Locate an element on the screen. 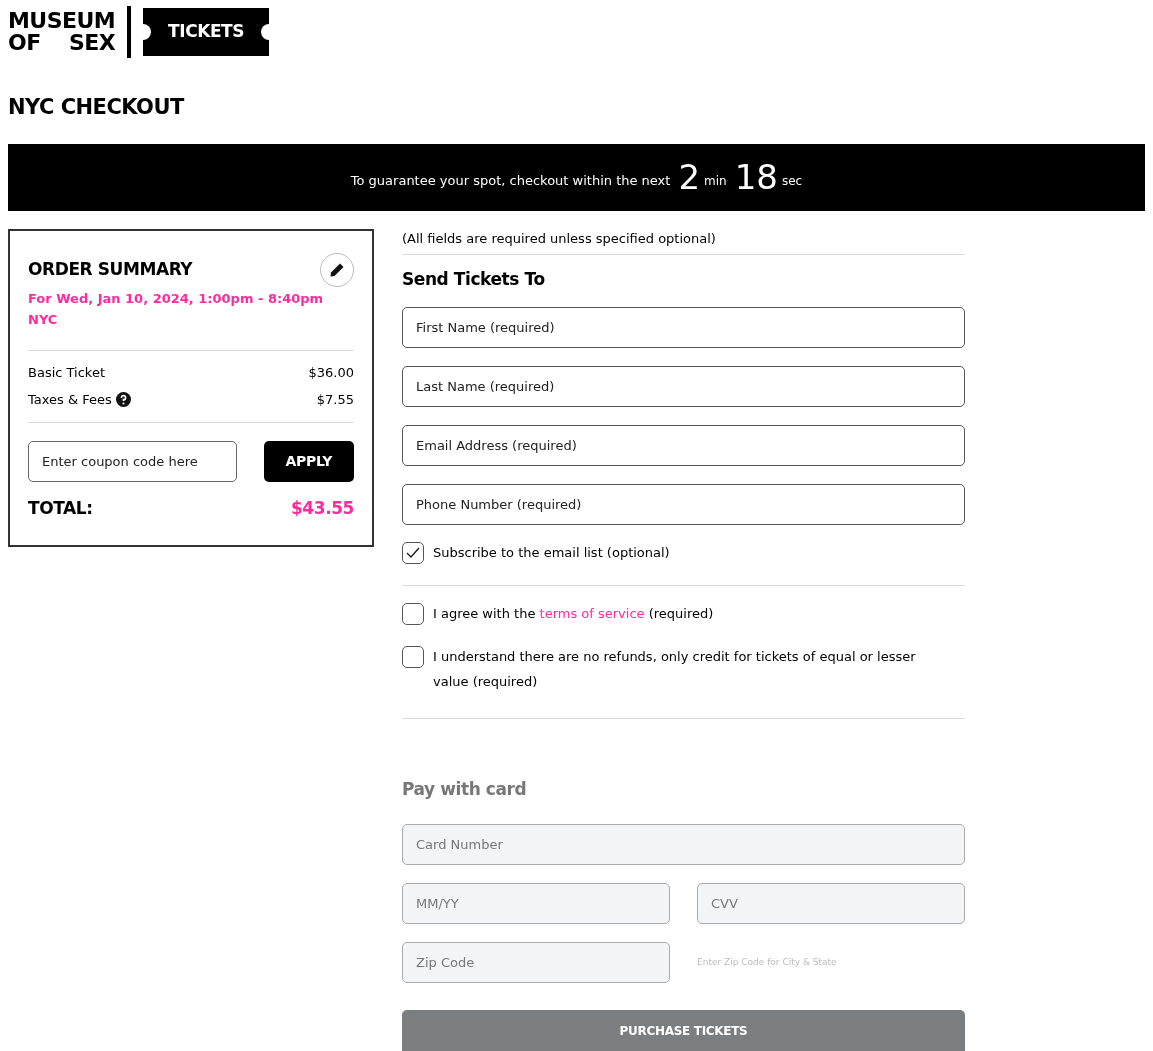  checkmark-icon is located at coordinates (413, 552).